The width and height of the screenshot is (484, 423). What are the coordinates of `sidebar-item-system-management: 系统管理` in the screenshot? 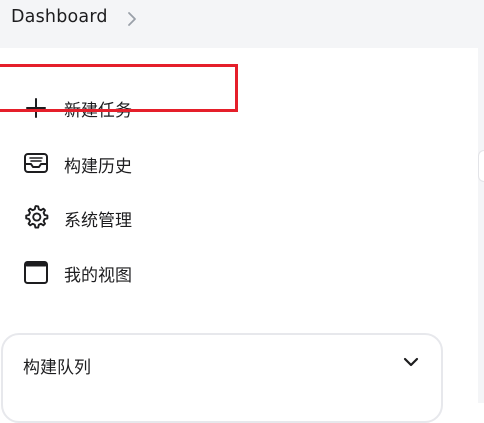 It's located at (235, 217).